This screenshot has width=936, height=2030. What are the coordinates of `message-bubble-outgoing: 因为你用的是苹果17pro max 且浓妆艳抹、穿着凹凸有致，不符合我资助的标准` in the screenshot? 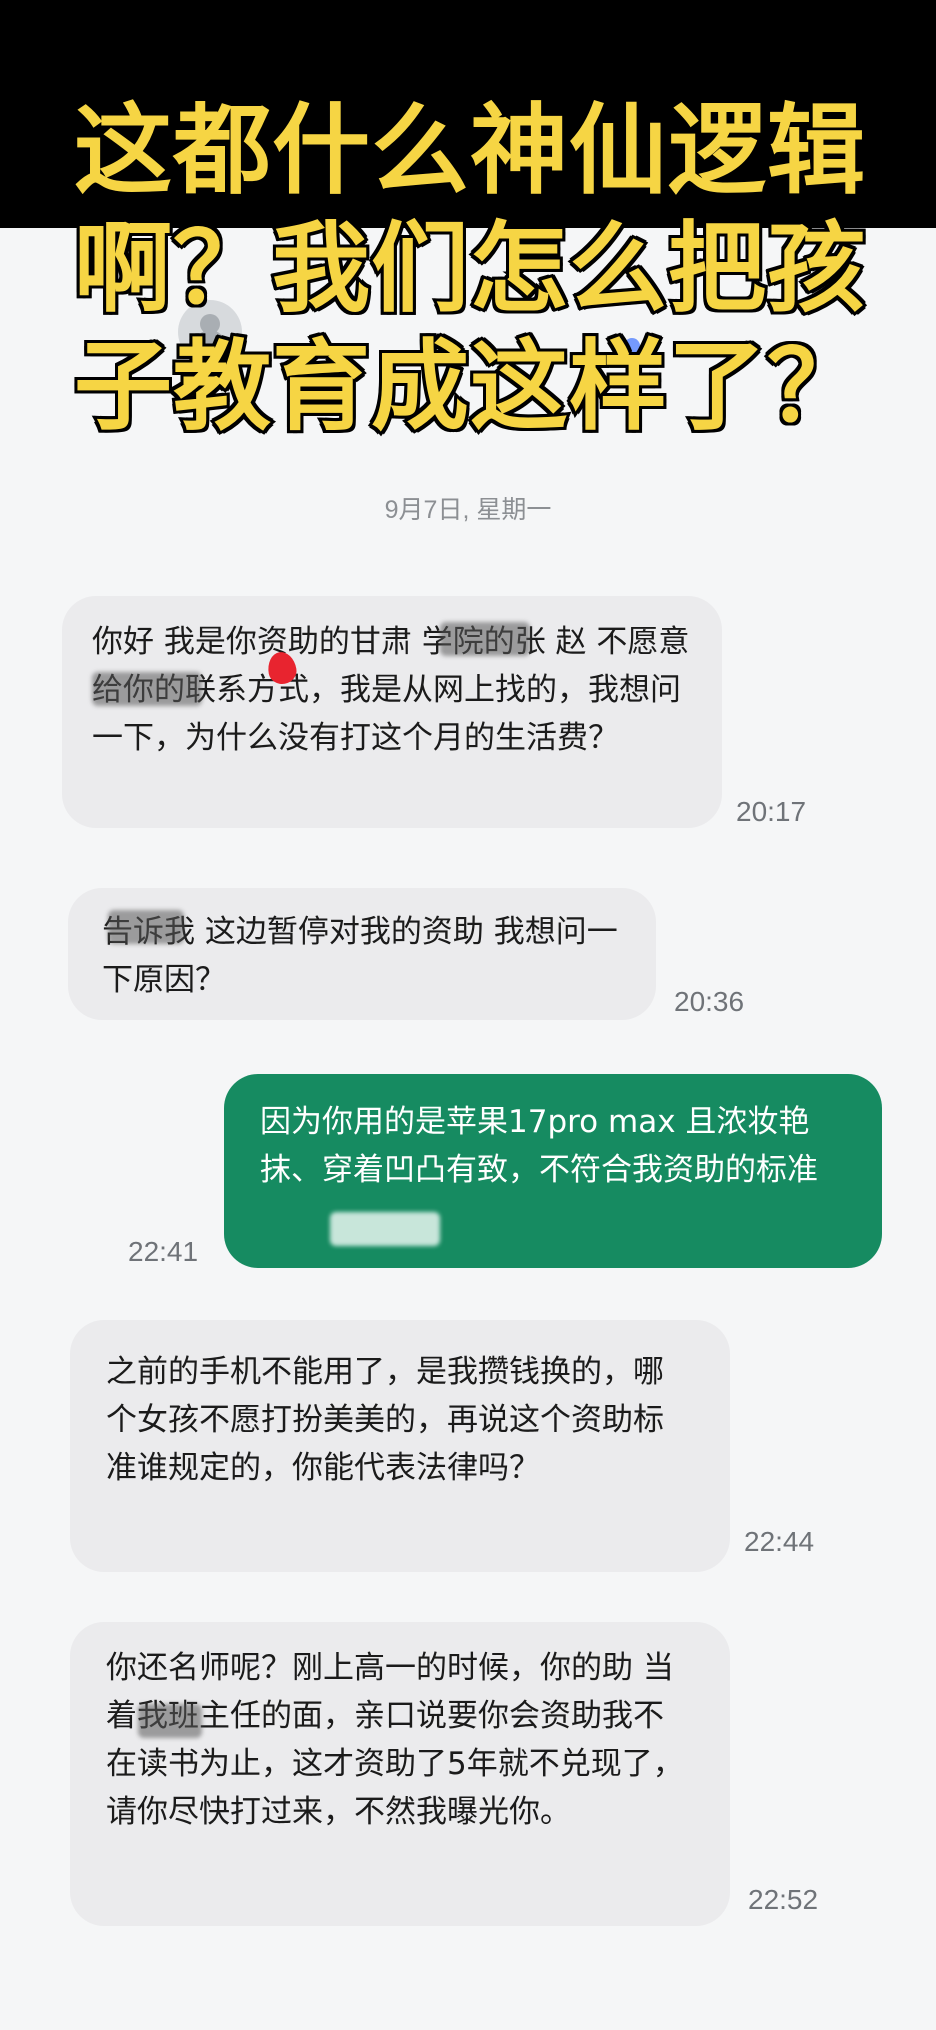 It's located at (553, 1171).